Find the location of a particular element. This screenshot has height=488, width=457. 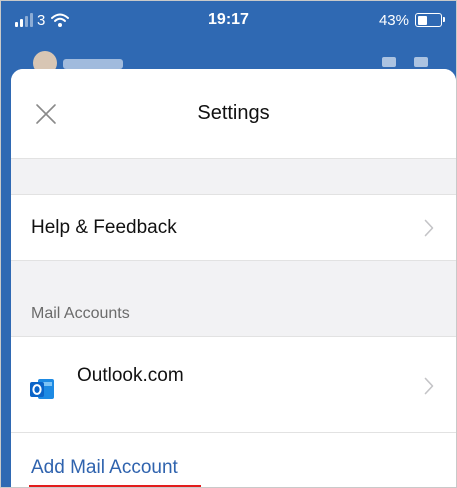

status-right: 43% is located at coordinates (411, 20).